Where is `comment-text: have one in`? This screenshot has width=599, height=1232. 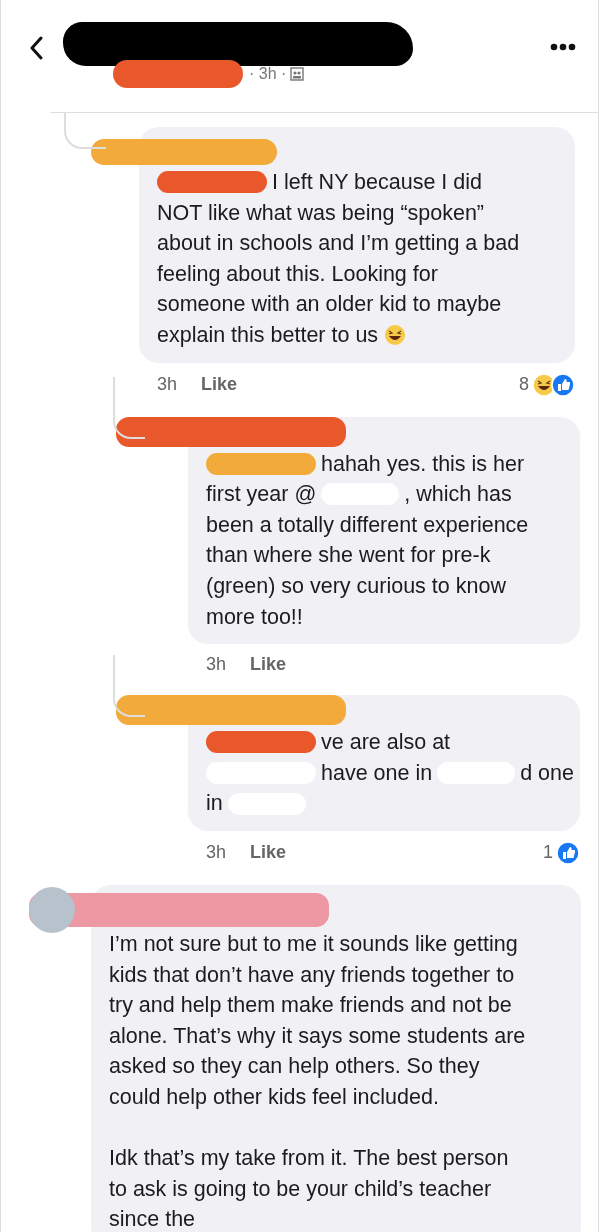 comment-text: have one in is located at coordinates (377, 773).